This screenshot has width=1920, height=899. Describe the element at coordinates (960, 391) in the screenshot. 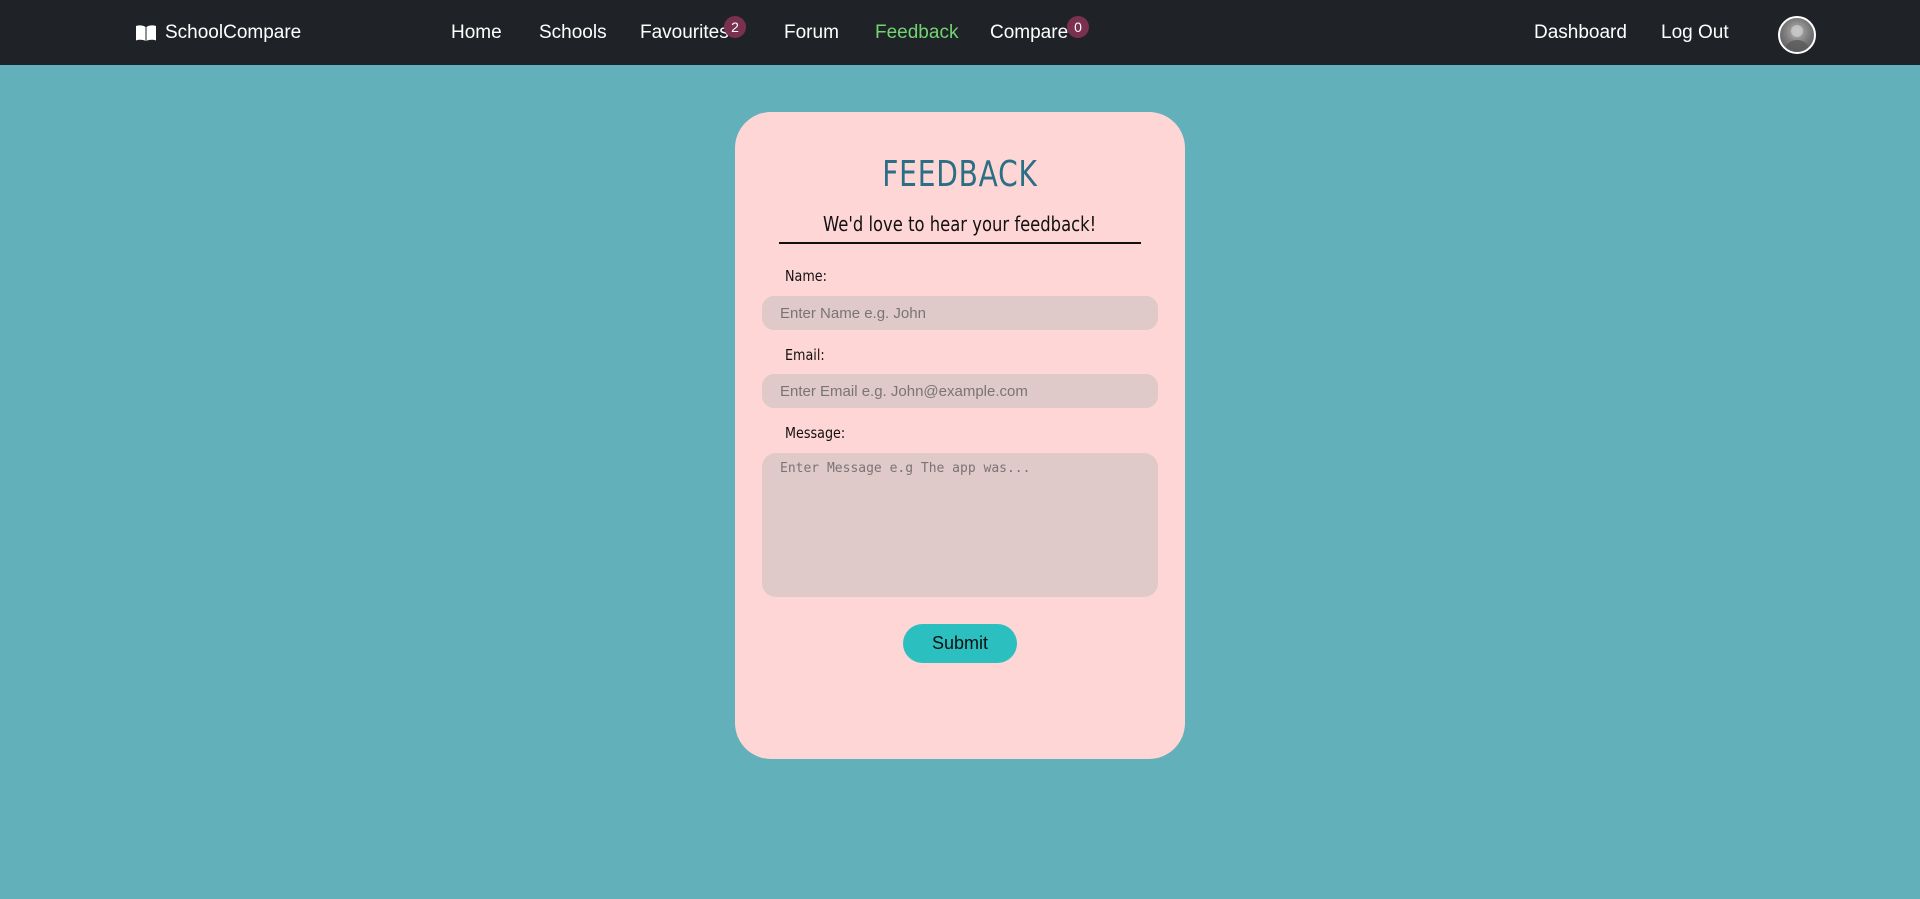

I see `email-input` at that location.